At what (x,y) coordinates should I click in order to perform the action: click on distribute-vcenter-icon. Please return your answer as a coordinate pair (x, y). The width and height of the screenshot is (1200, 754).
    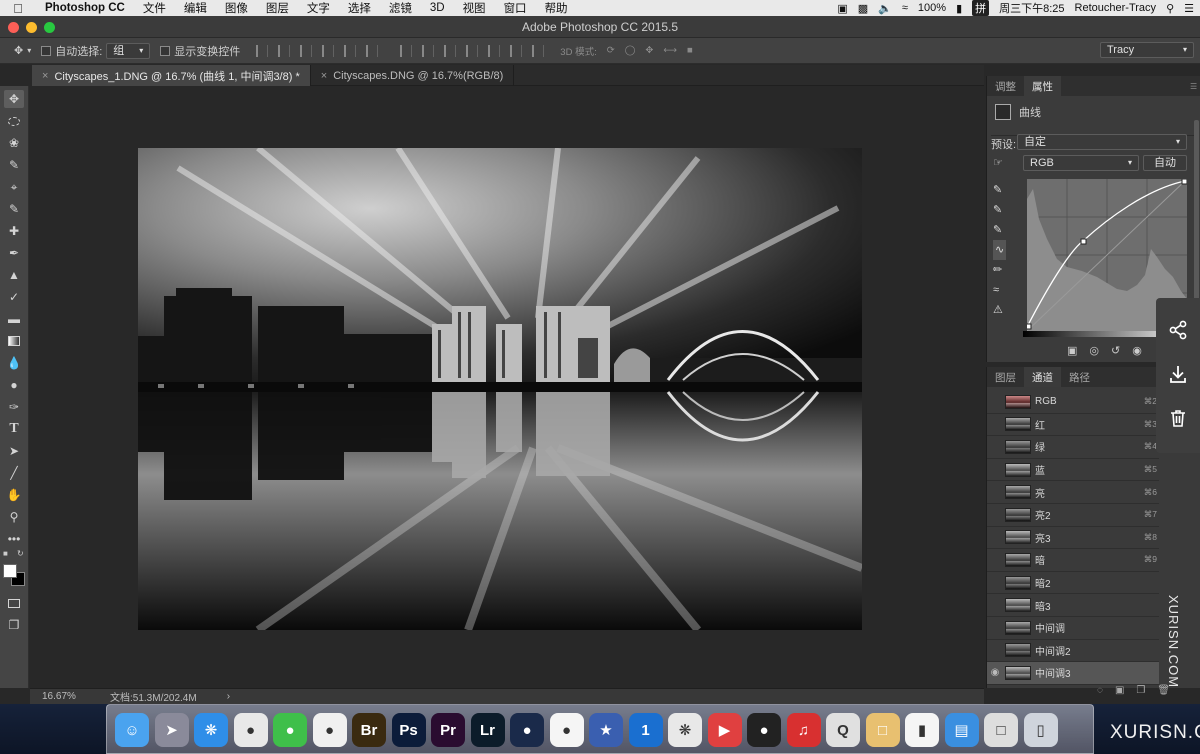
    Looking at the image, I should click on (428, 50).